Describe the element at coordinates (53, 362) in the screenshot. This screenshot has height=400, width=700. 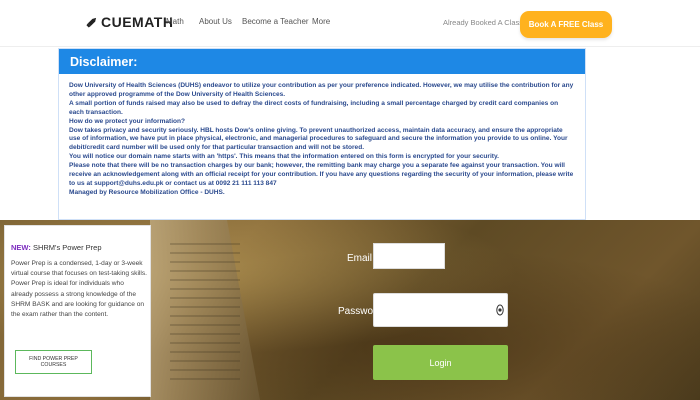
I see `find-power-prep-button: FIND POWER PREP COURSES` at that location.